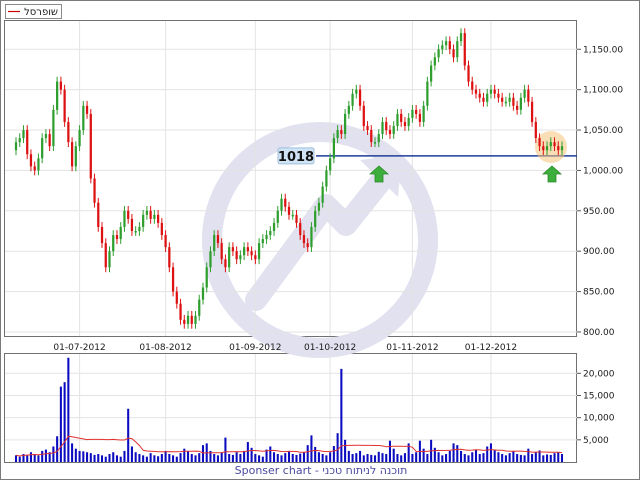  What do you see at coordinates (296, 157) in the screenshot?
I see `support-level-label: 1018` at bounding box center [296, 157].